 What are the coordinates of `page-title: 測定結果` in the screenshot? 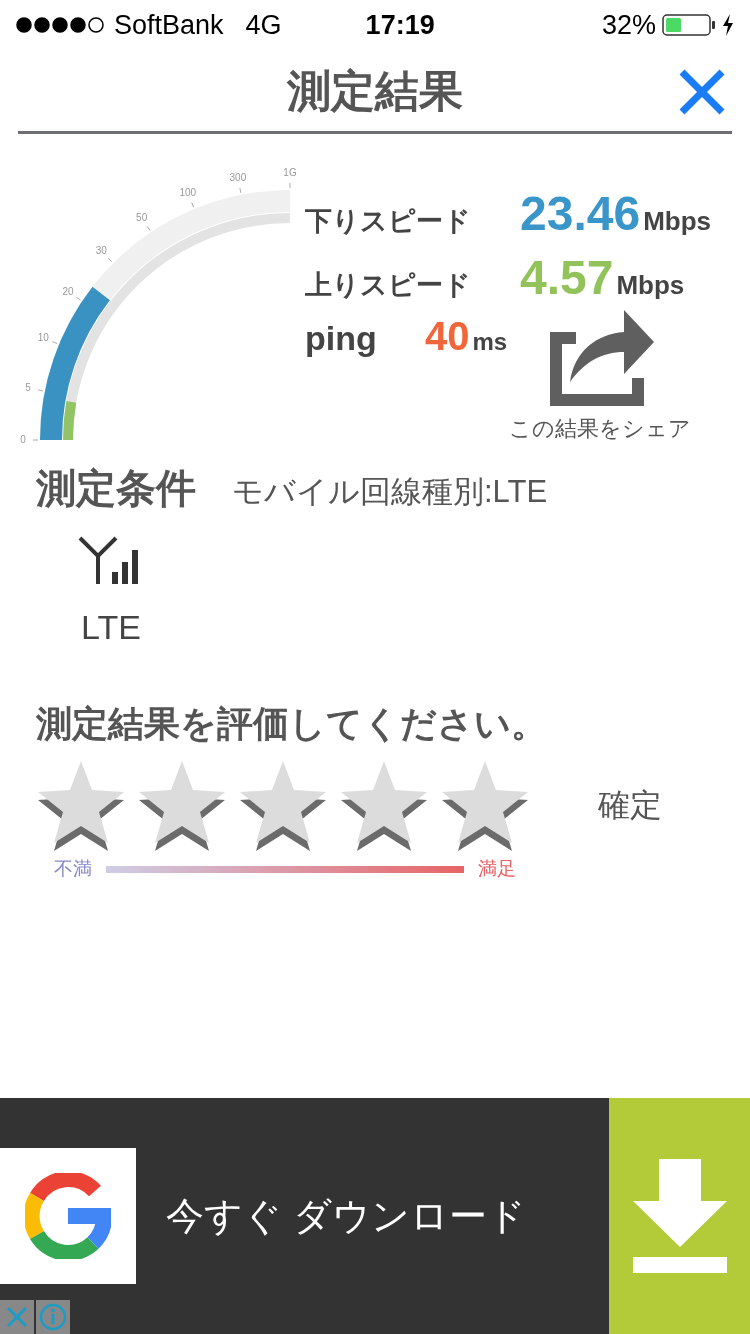 It's located at (375, 90).